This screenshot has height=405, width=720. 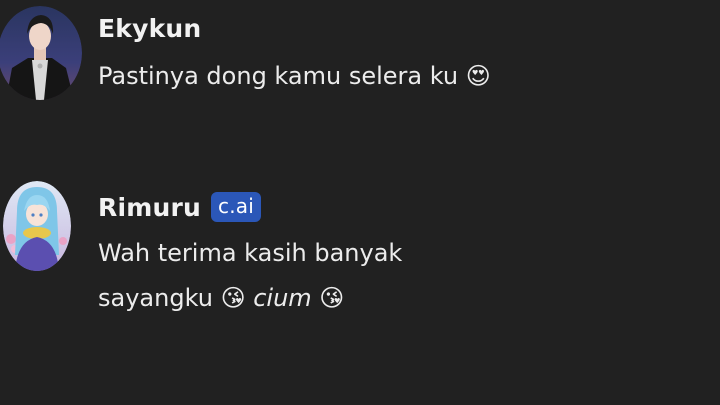 I want to click on user-avatar, so click(x=41, y=53).